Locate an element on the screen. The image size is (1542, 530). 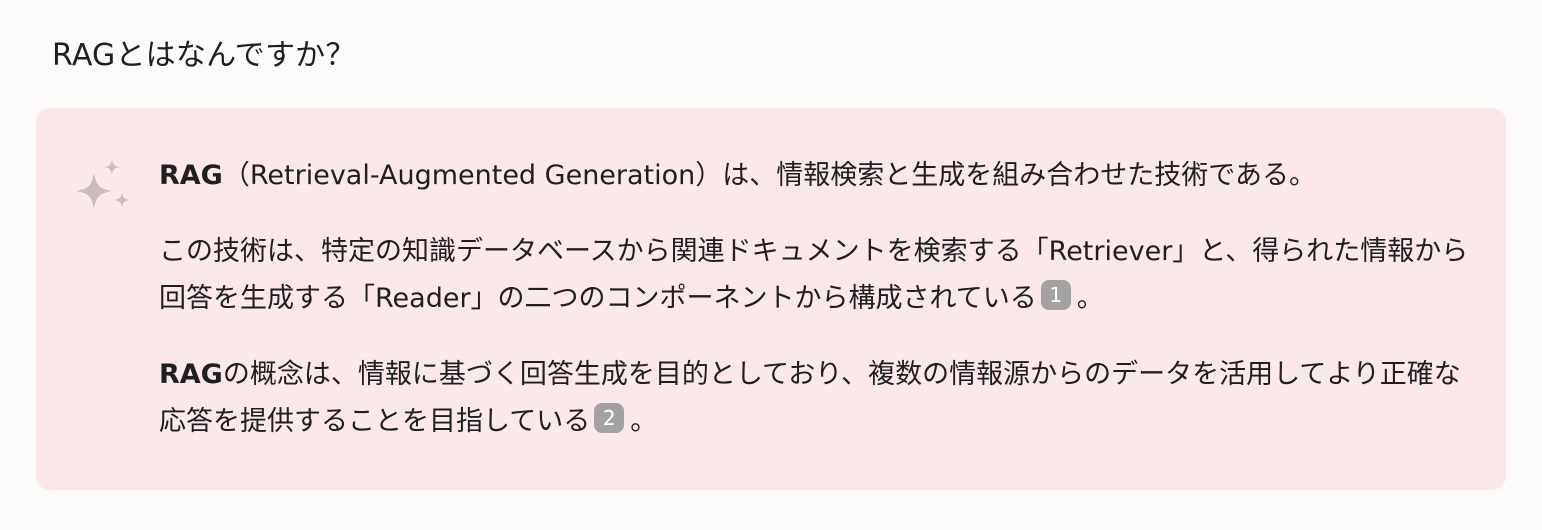
sparkle-icon is located at coordinates (103, 184).